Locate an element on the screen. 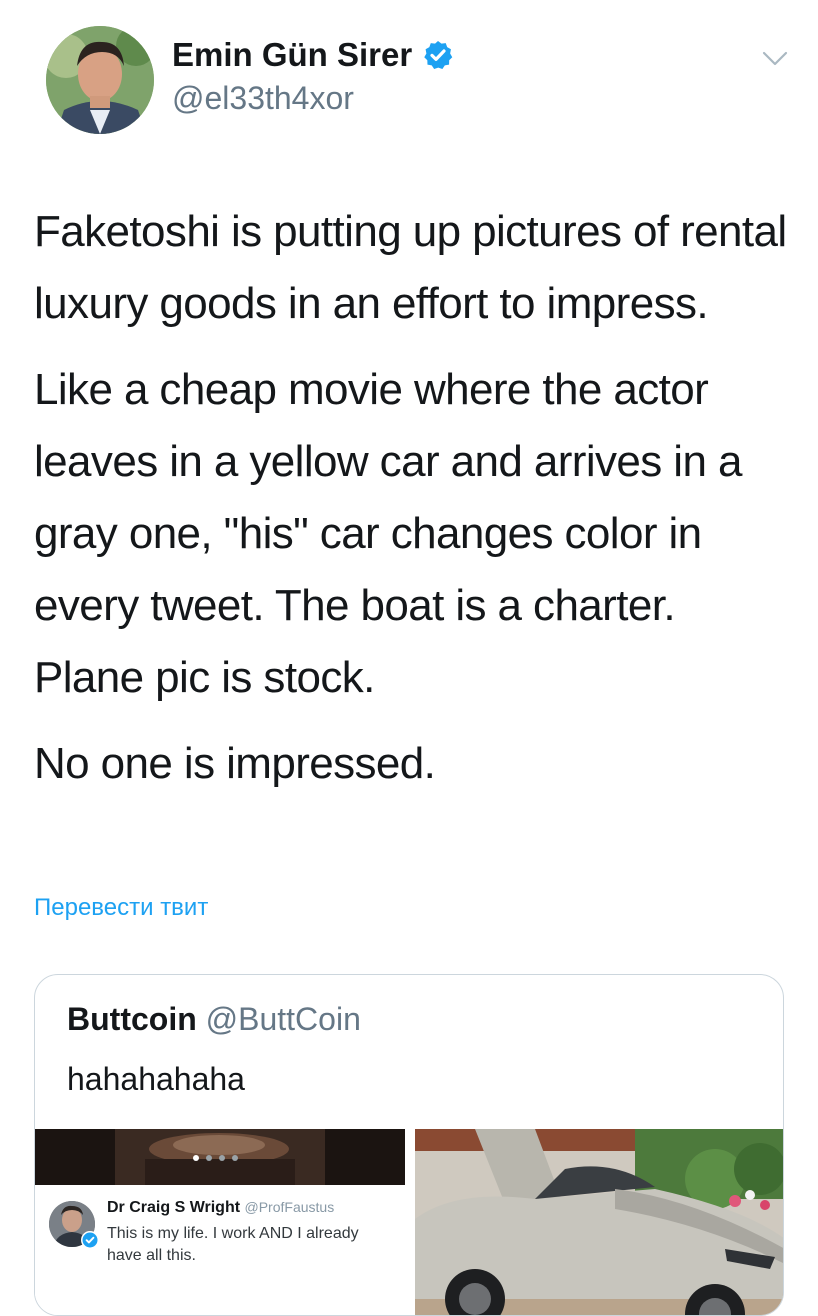  quoted-tweet-text: hahahahaha is located at coordinates (156, 1079).